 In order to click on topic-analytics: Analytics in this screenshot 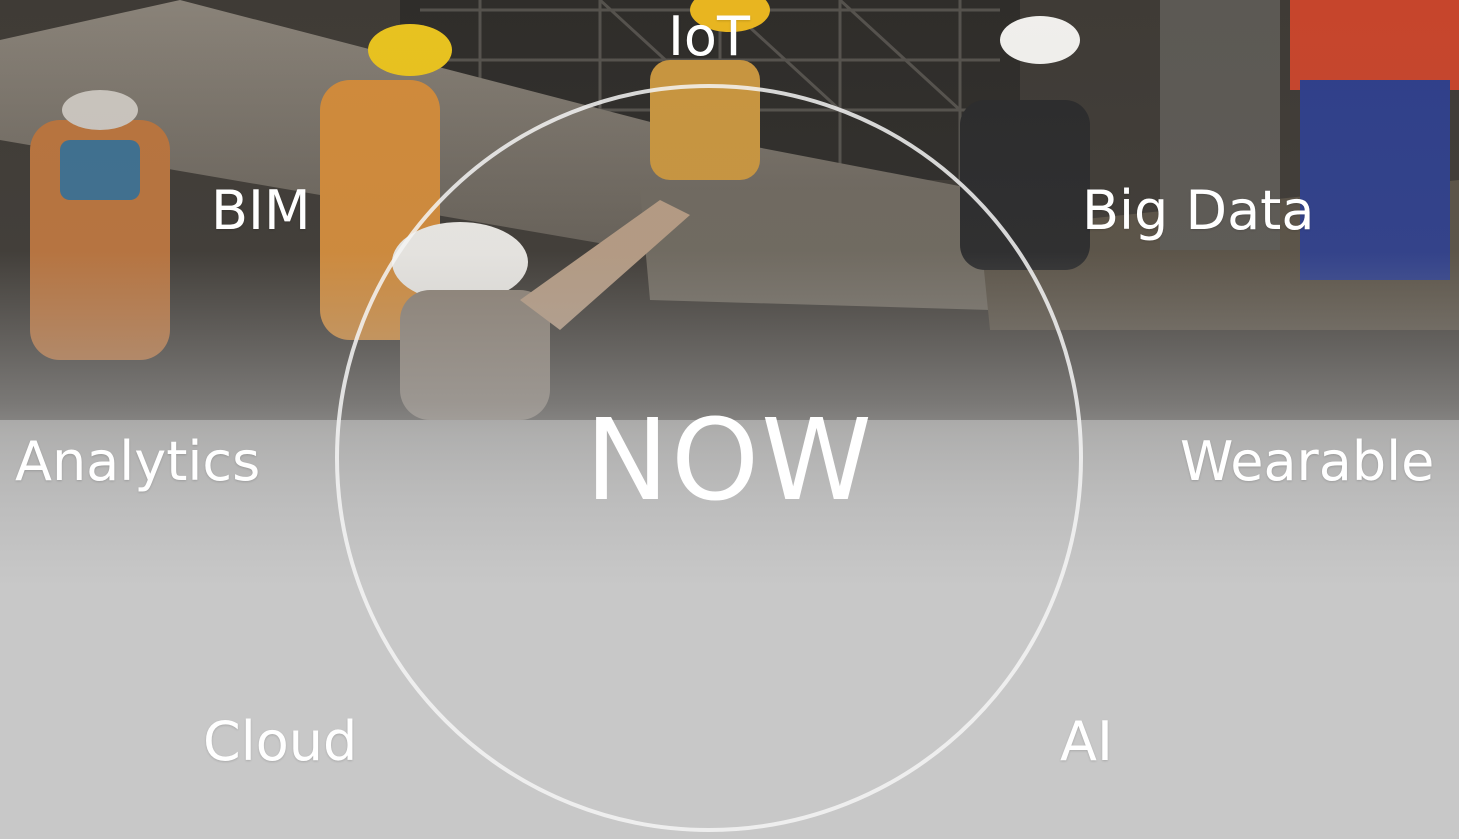, I will do `click(138, 461)`.